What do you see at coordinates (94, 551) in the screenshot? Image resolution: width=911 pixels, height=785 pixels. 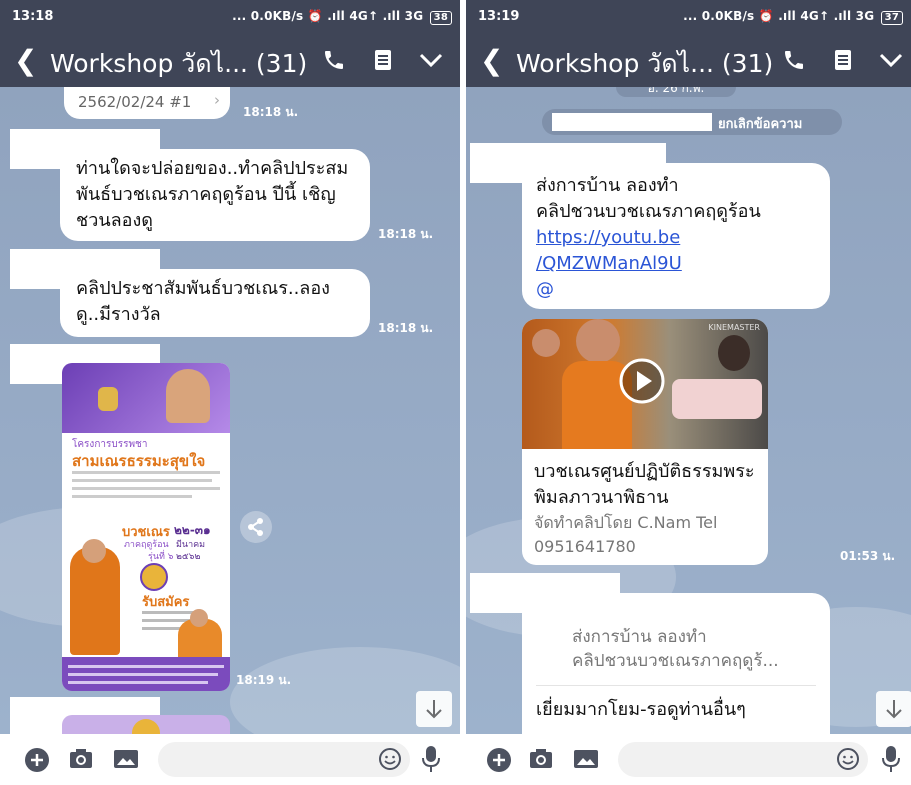 I see `monk-head-image` at bounding box center [94, 551].